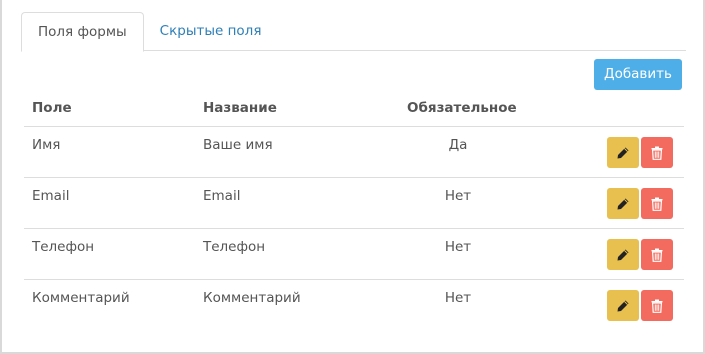 This screenshot has height=354, width=705. Describe the element at coordinates (354, 152) in the screenshot. I see `table-row: Имя Ваше имя Да` at that location.